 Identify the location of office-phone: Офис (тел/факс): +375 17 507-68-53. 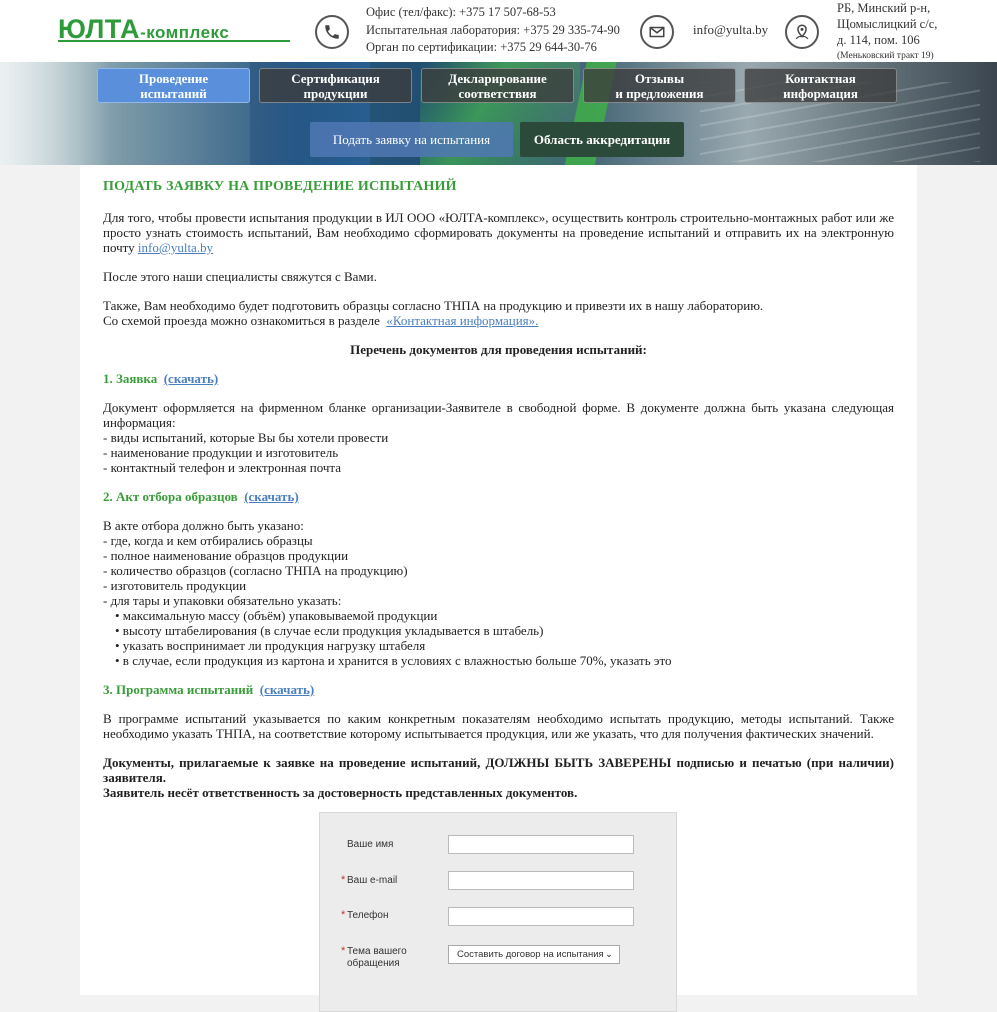
(493, 13).